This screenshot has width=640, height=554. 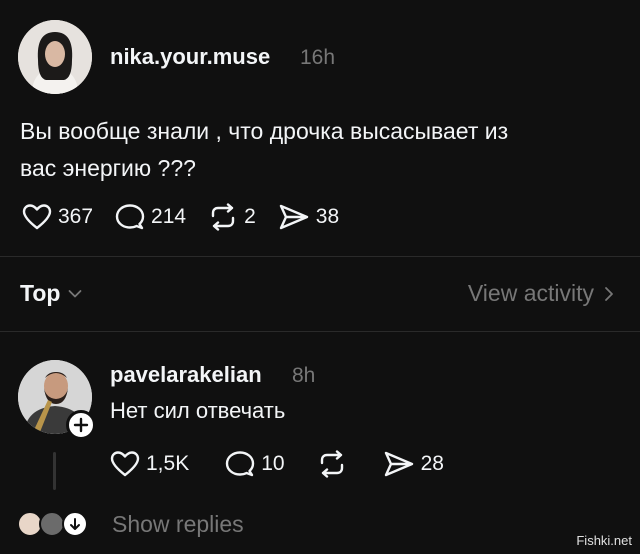 What do you see at coordinates (75, 293) in the screenshot?
I see `chevron-down-icon` at bounding box center [75, 293].